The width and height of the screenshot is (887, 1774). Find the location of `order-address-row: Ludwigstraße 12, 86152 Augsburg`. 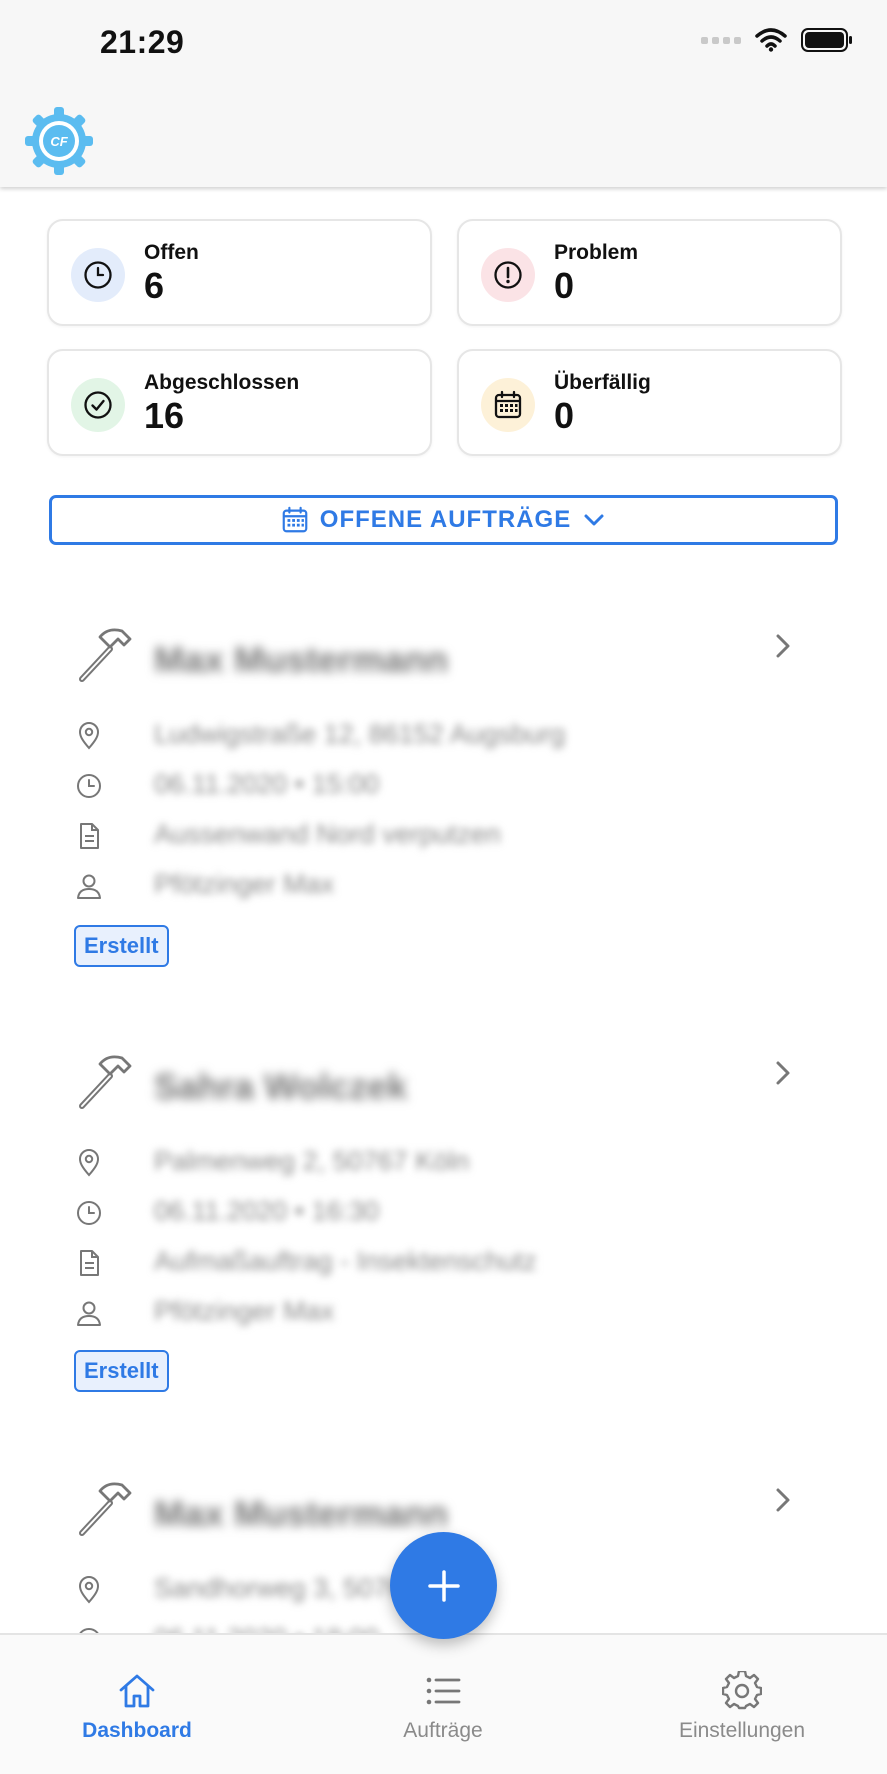

order-address-row: Ludwigstraße 12, 86152 Augsburg is located at coordinates (424, 735).